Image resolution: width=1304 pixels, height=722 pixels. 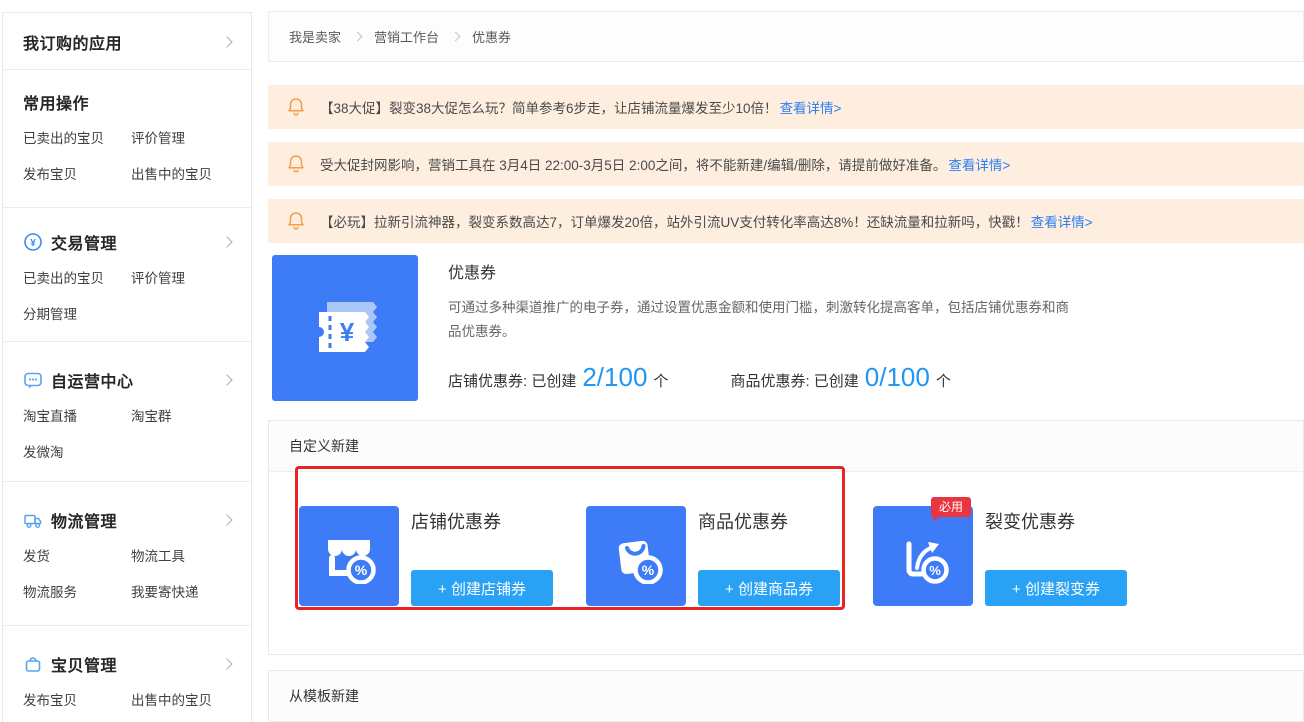 What do you see at coordinates (182, 555) in the screenshot?
I see `sidebar-link: 物流工具` at bounding box center [182, 555].